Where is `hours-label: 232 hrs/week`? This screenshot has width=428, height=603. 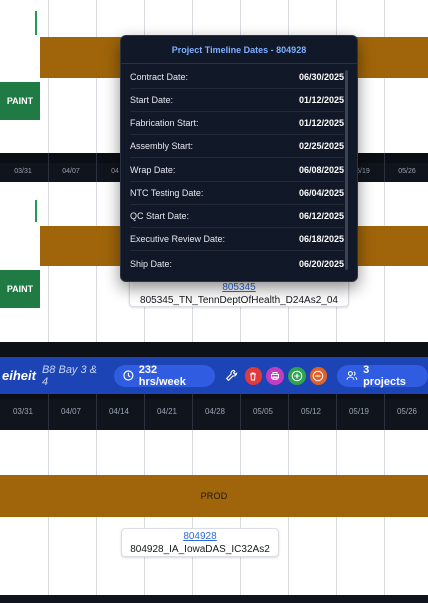
hours-label: 232 hrs/week is located at coordinates (162, 375).